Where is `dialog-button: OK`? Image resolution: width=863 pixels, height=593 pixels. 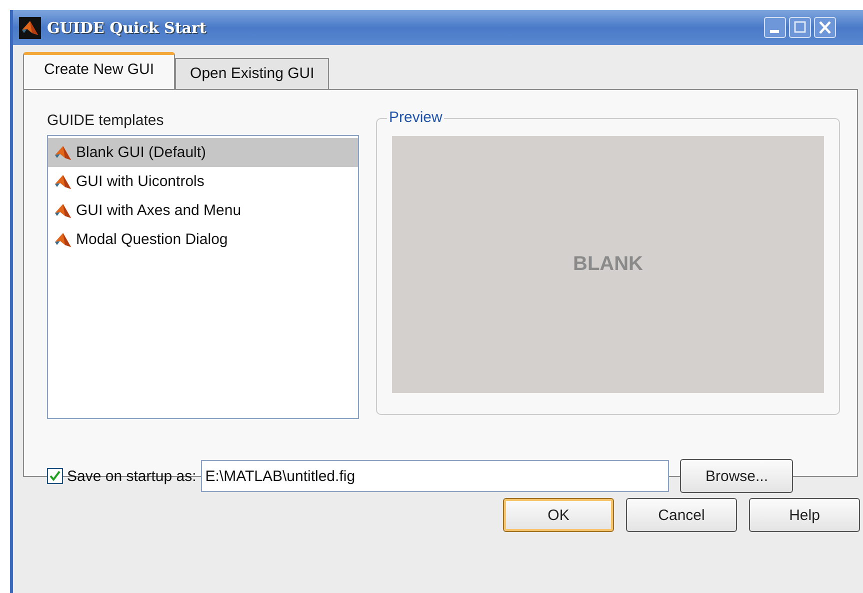 dialog-button: OK is located at coordinates (558, 515).